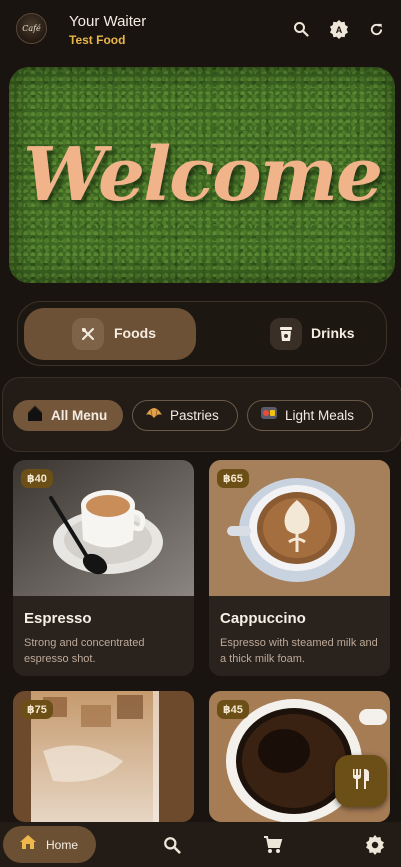 This screenshot has width=401, height=867. What do you see at coordinates (110, 334) in the screenshot?
I see `tab-foods: Foods` at bounding box center [110, 334].